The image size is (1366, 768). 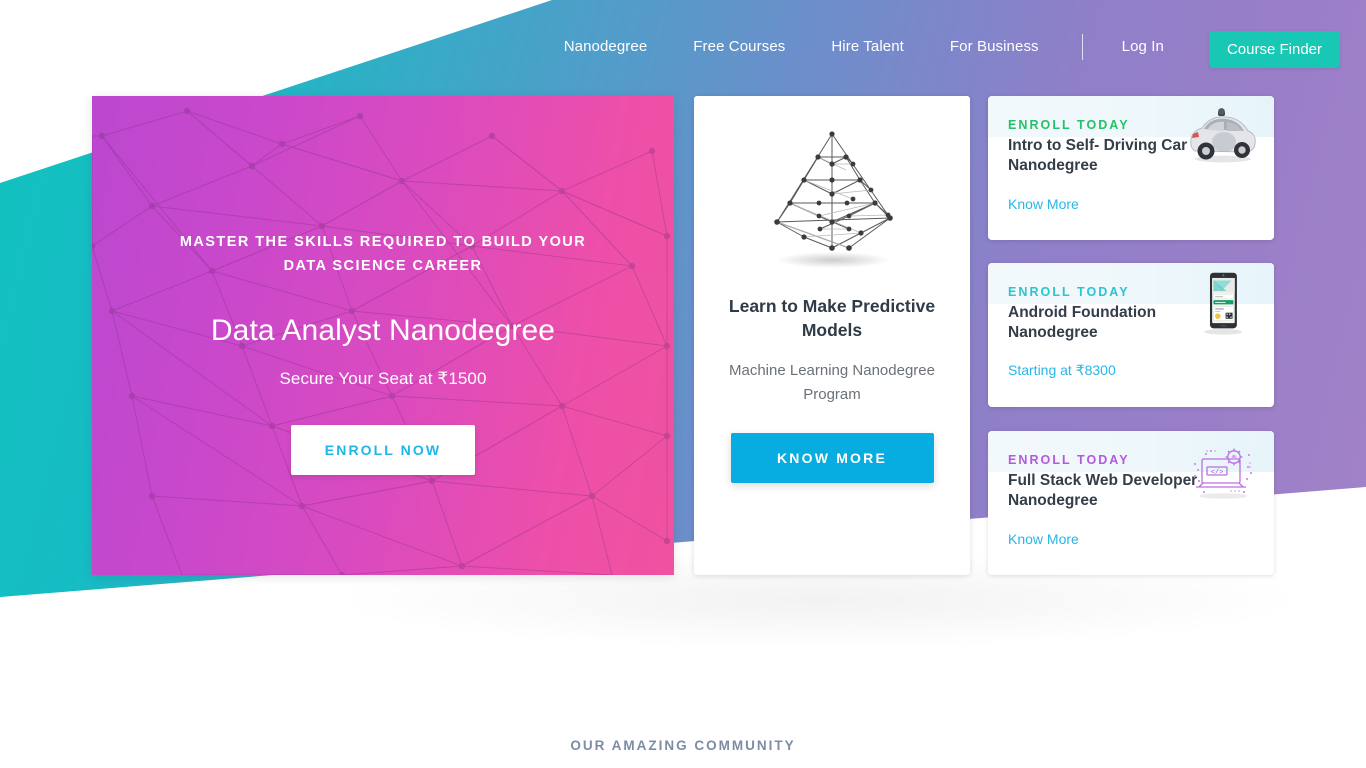 I want to click on hero-subtitle: Secure Your Seat at ₹1500, so click(x=383, y=378).